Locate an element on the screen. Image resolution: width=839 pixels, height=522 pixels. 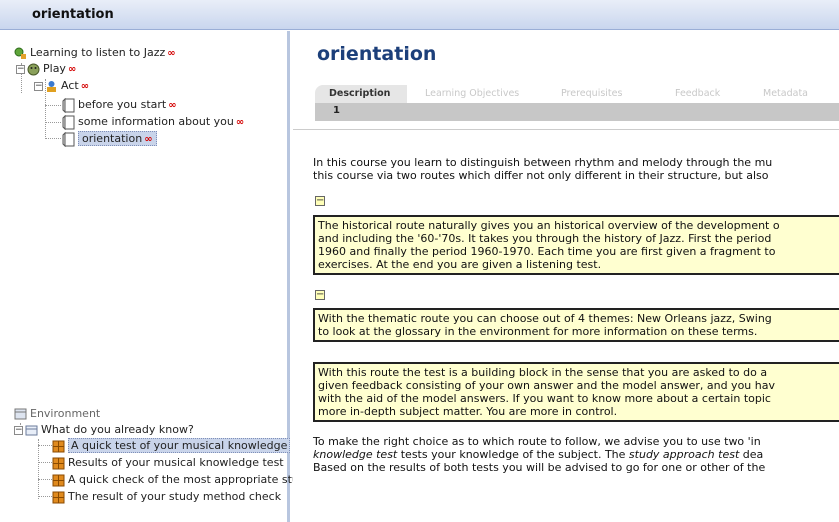
environment-item-selected: A quick test of your musical knowledge is located at coordinates (171, 446).